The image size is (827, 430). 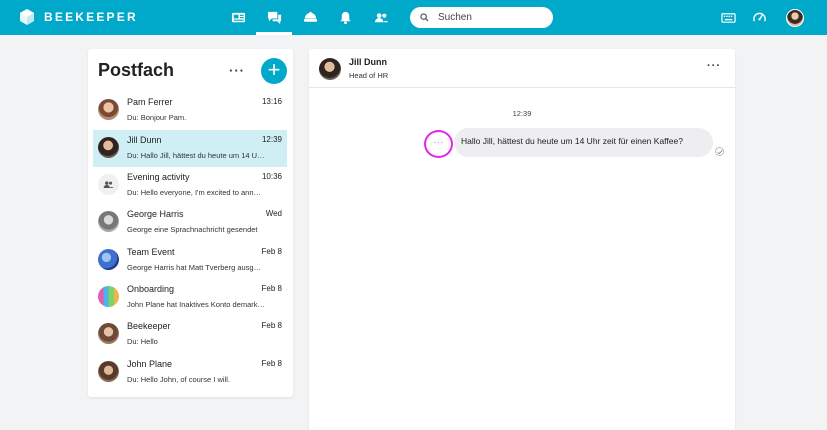 What do you see at coordinates (149, 326) in the screenshot?
I see `conversation-name: Beekeeper` at bounding box center [149, 326].